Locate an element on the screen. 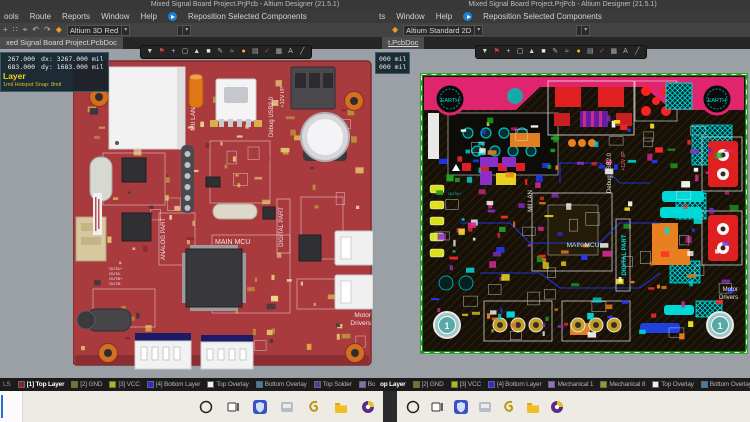  layer-tab: [1] Top Layer is located at coordinates (40, 384).